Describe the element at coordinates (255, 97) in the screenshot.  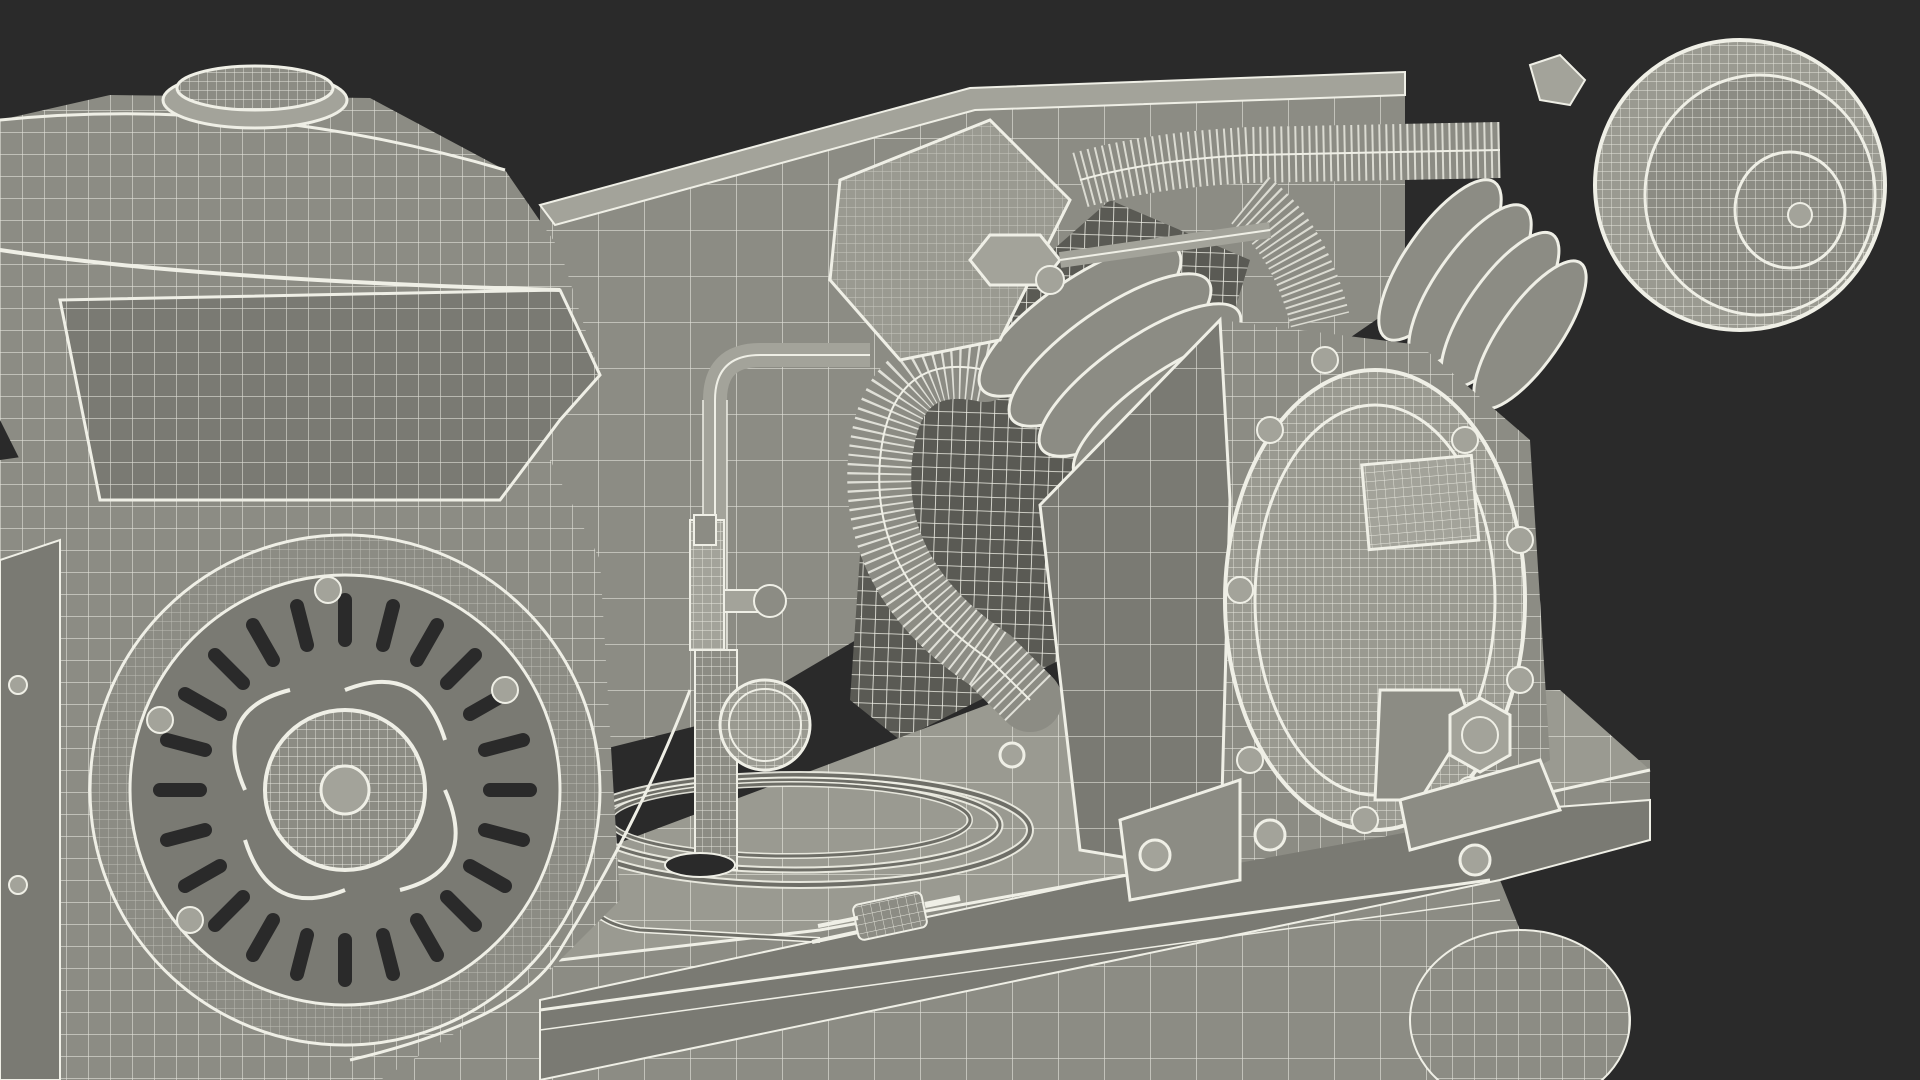
I see `fuel-cap` at that location.